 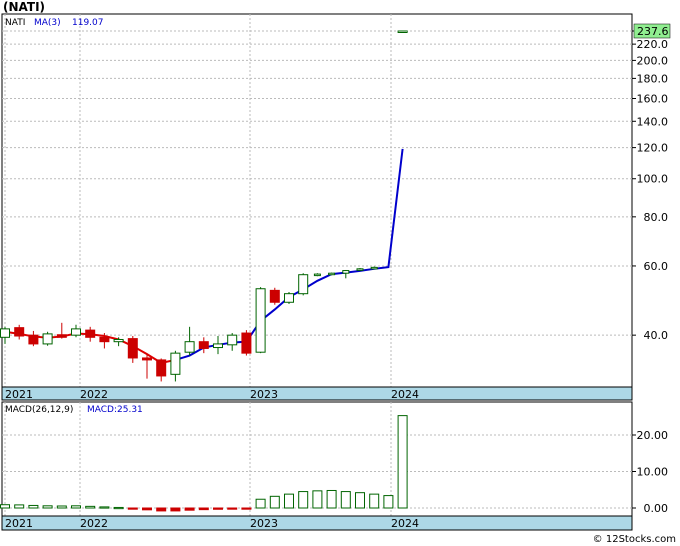 What do you see at coordinates (653, 31) in the screenshot?
I see `last-price-label: 237.6` at bounding box center [653, 31].